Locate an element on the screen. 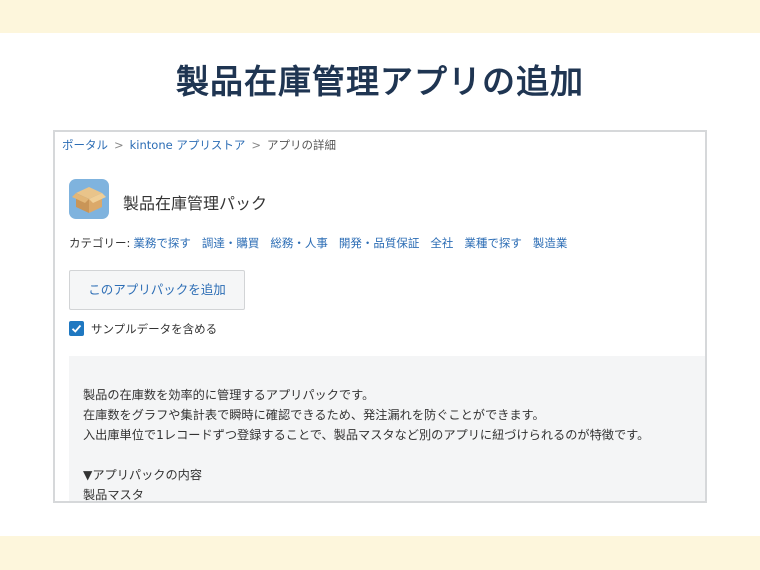 The width and height of the screenshot is (760, 570). contents-item: 製品マスタ is located at coordinates (113, 495).